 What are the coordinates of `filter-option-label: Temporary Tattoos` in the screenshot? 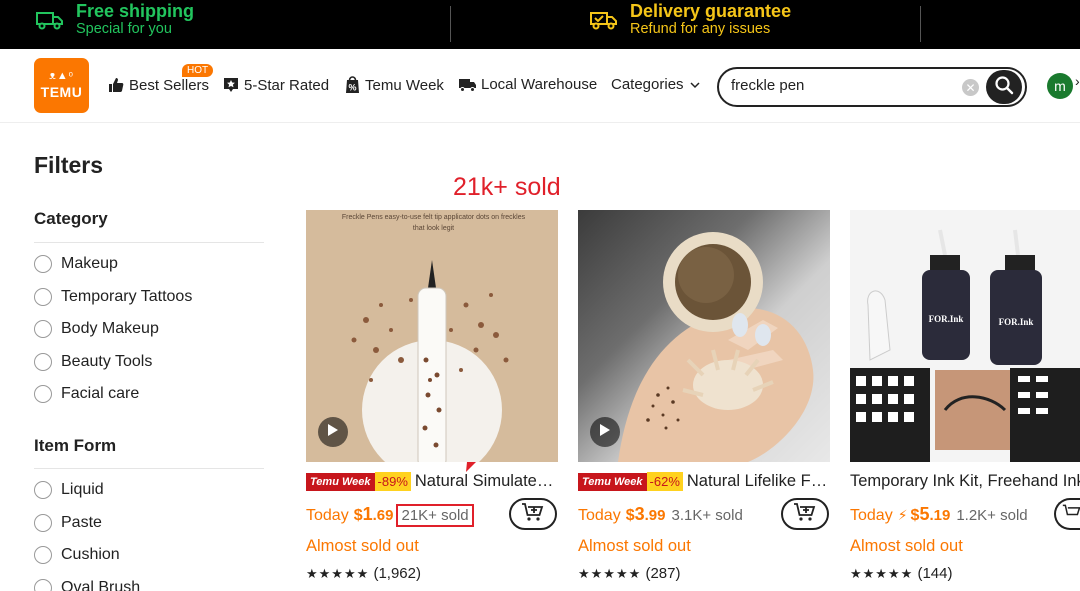 It's located at (127, 296).